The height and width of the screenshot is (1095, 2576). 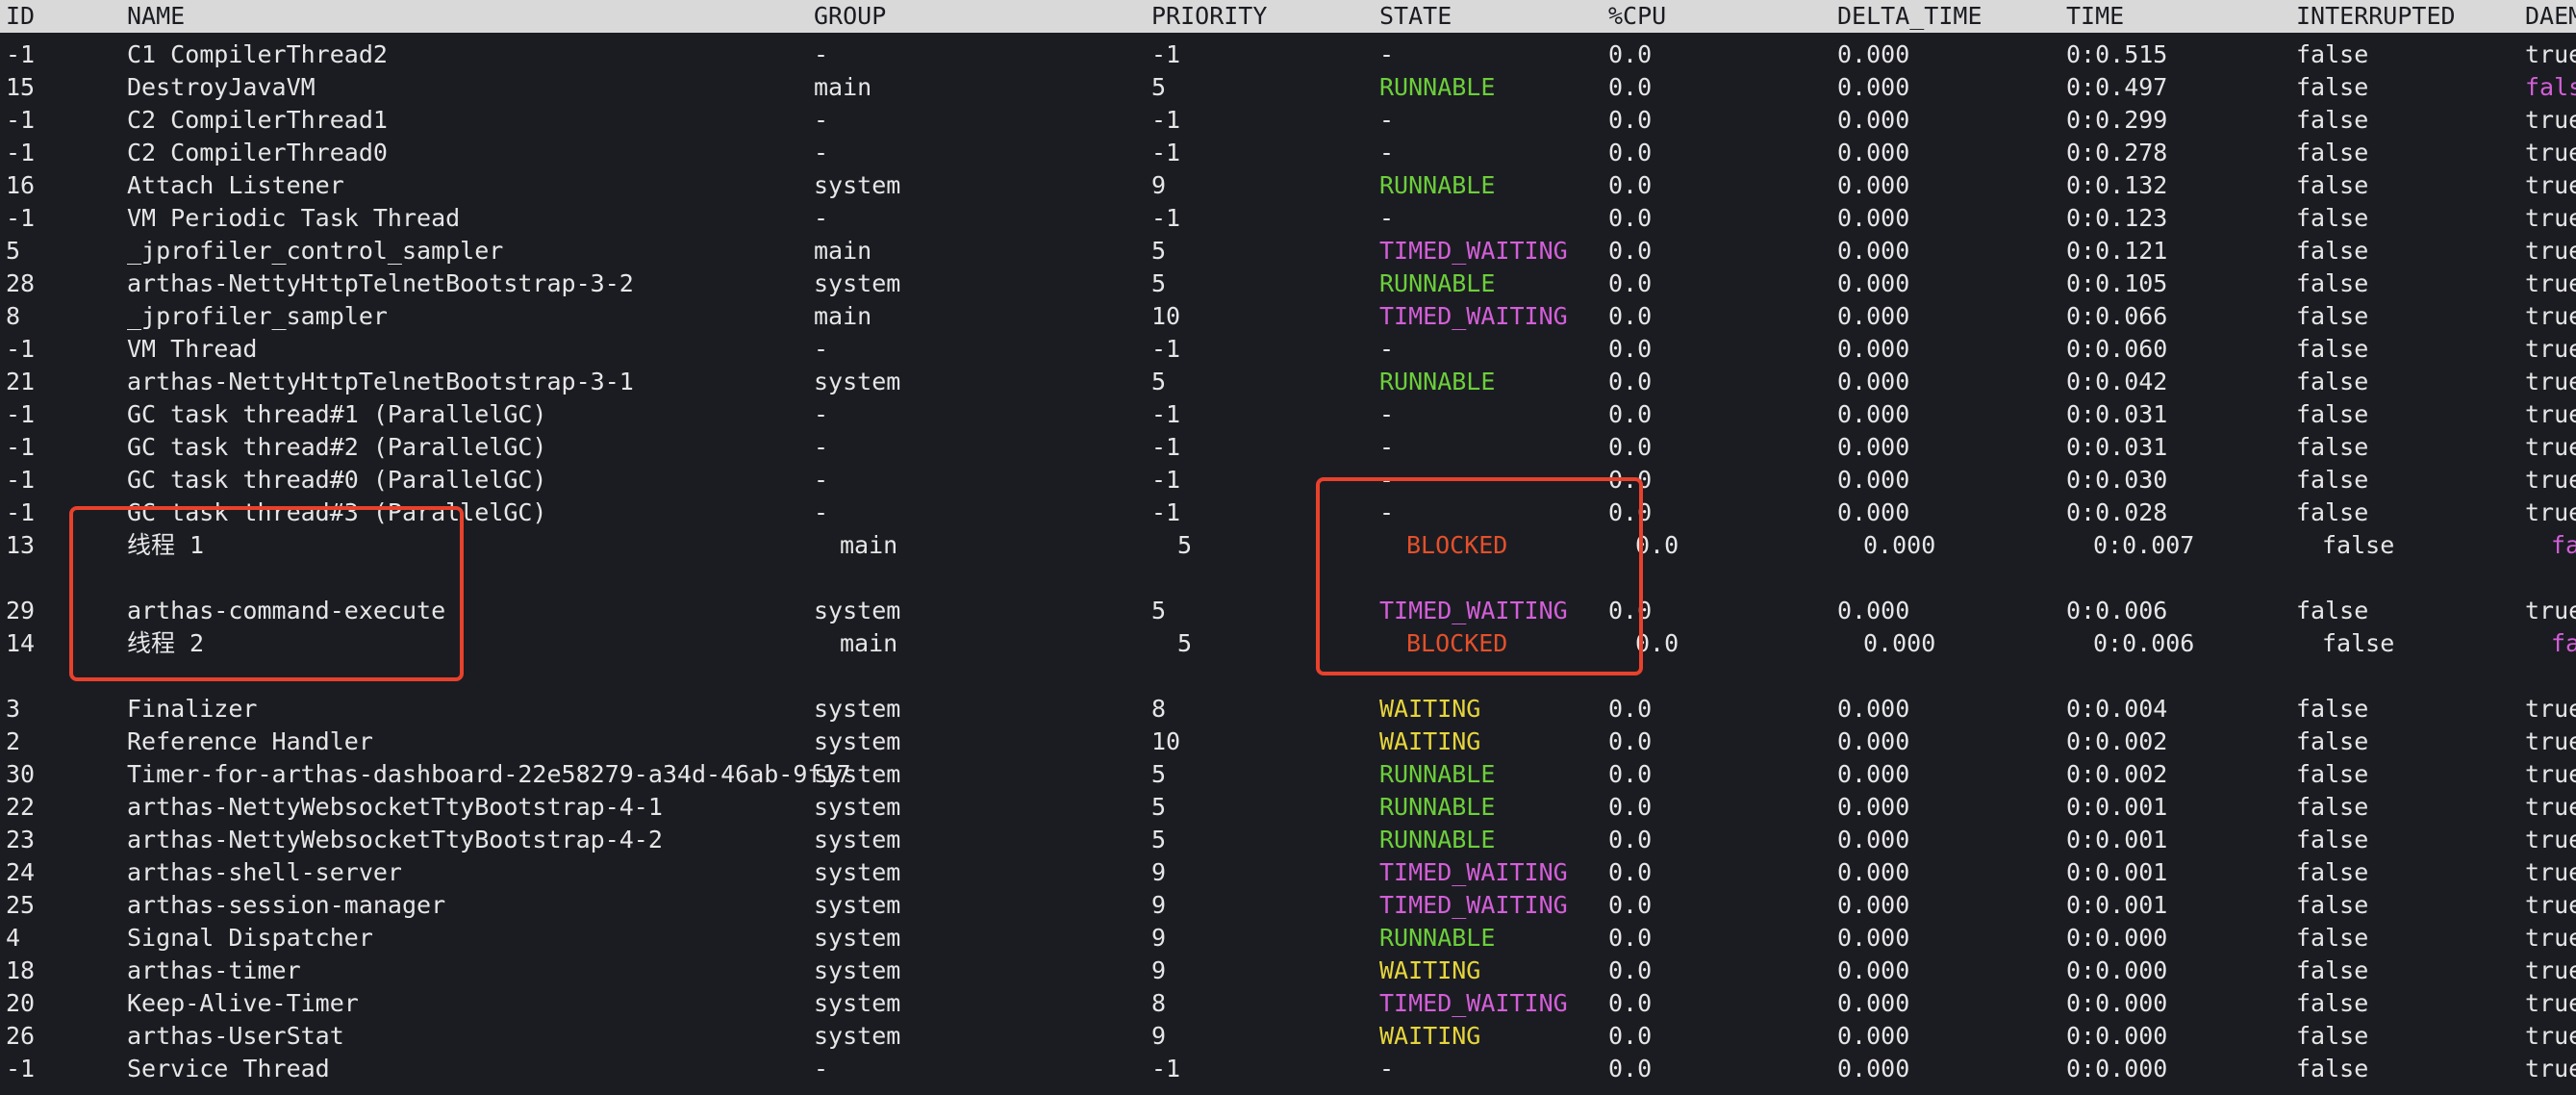 I want to click on cell-name: DestroyJavaVM, so click(x=222, y=87).